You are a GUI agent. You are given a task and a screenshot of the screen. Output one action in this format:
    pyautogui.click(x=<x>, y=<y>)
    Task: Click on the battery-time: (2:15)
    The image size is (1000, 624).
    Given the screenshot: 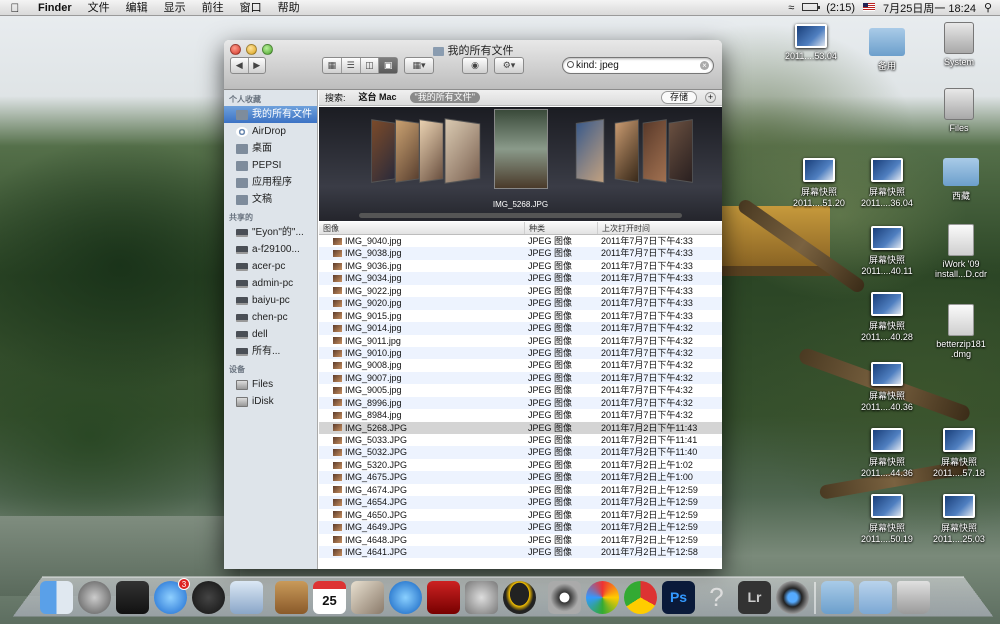 What is the action you would take?
    pyautogui.click(x=840, y=8)
    